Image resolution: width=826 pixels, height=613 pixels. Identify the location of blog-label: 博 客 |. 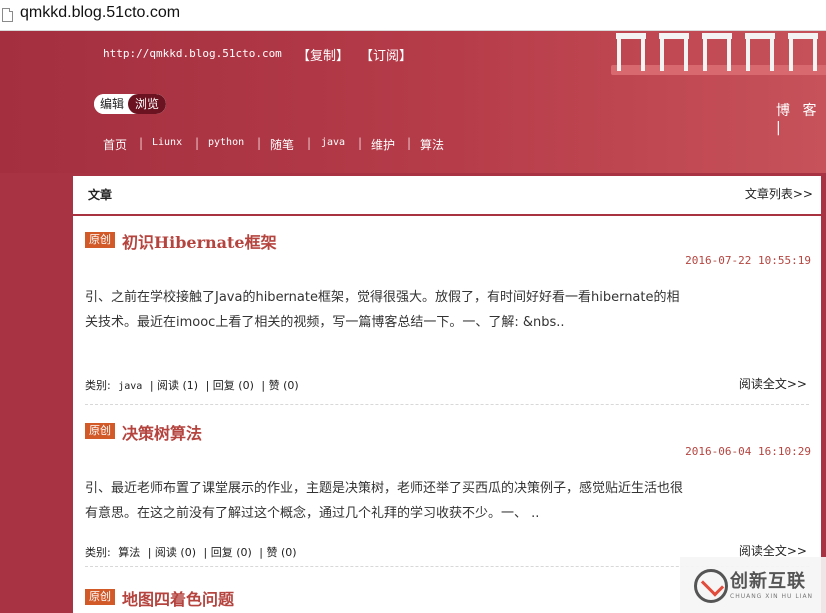
(798, 119).